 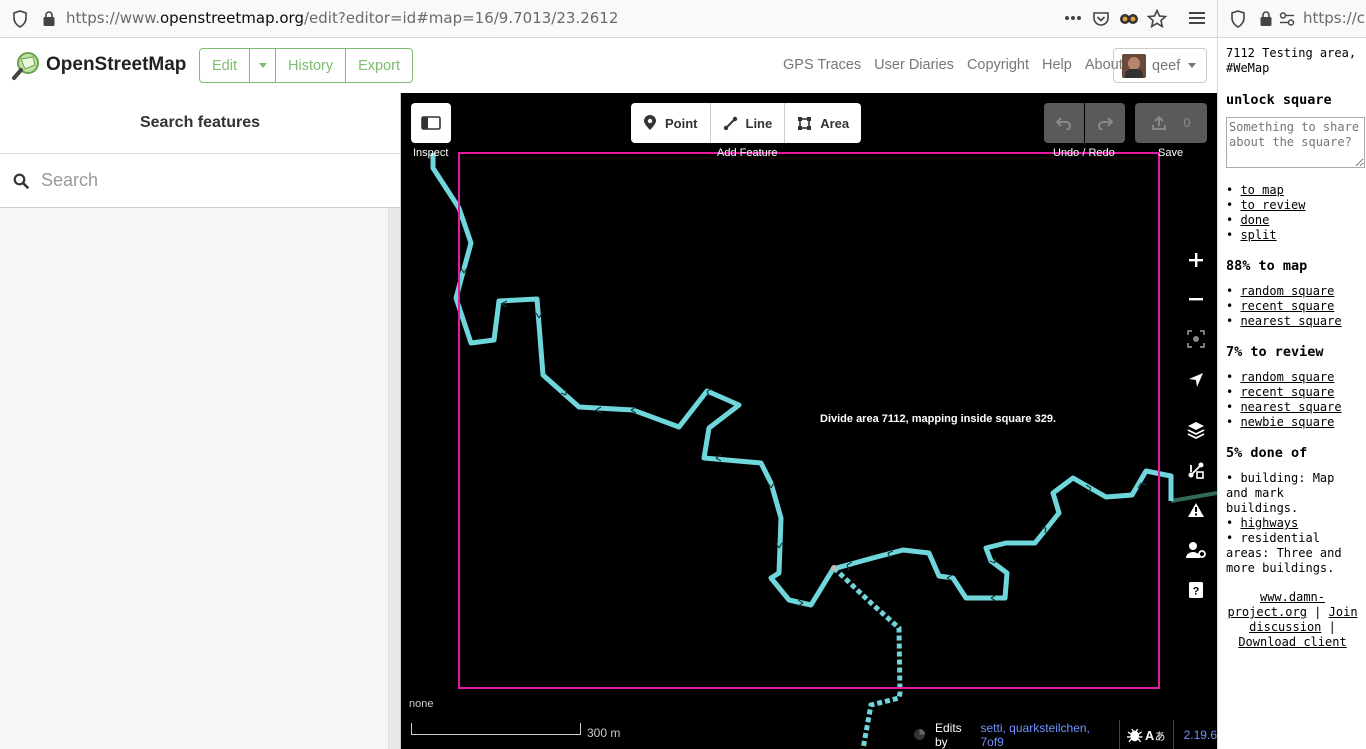 What do you see at coordinates (1197, 18) in the screenshot?
I see `hamburger-menu-icon` at bounding box center [1197, 18].